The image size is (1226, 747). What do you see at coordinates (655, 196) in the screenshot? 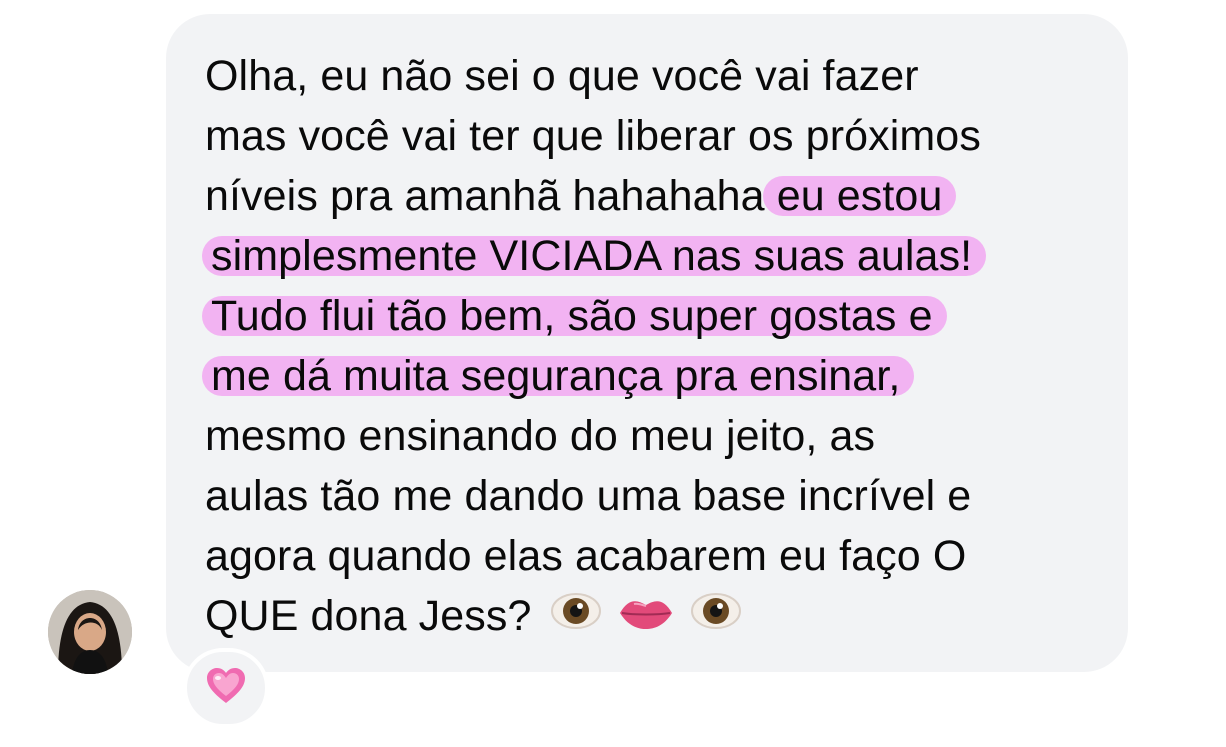
I see `message-line-3: níveis pra amanhã hahahaha eu estou` at bounding box center [655, 196].